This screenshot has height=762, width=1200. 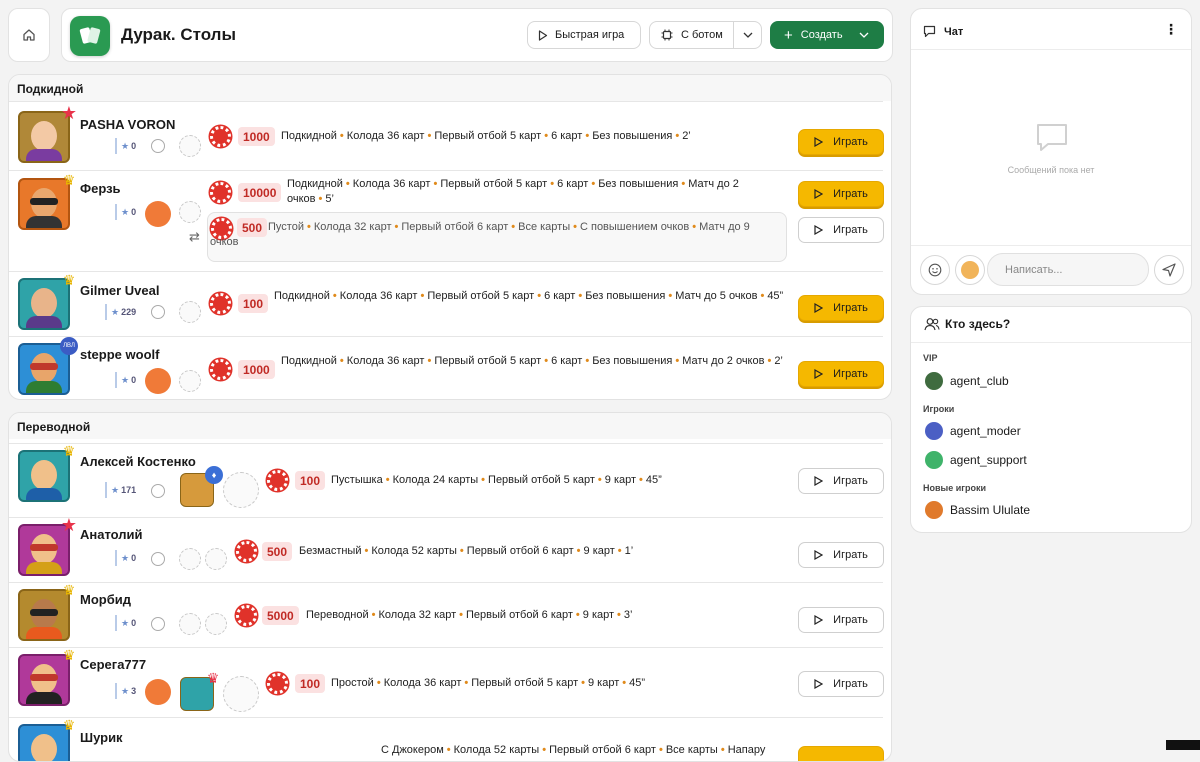 I want to click on quick-game-label: Быстрая игра, so click(x=590, y=35).